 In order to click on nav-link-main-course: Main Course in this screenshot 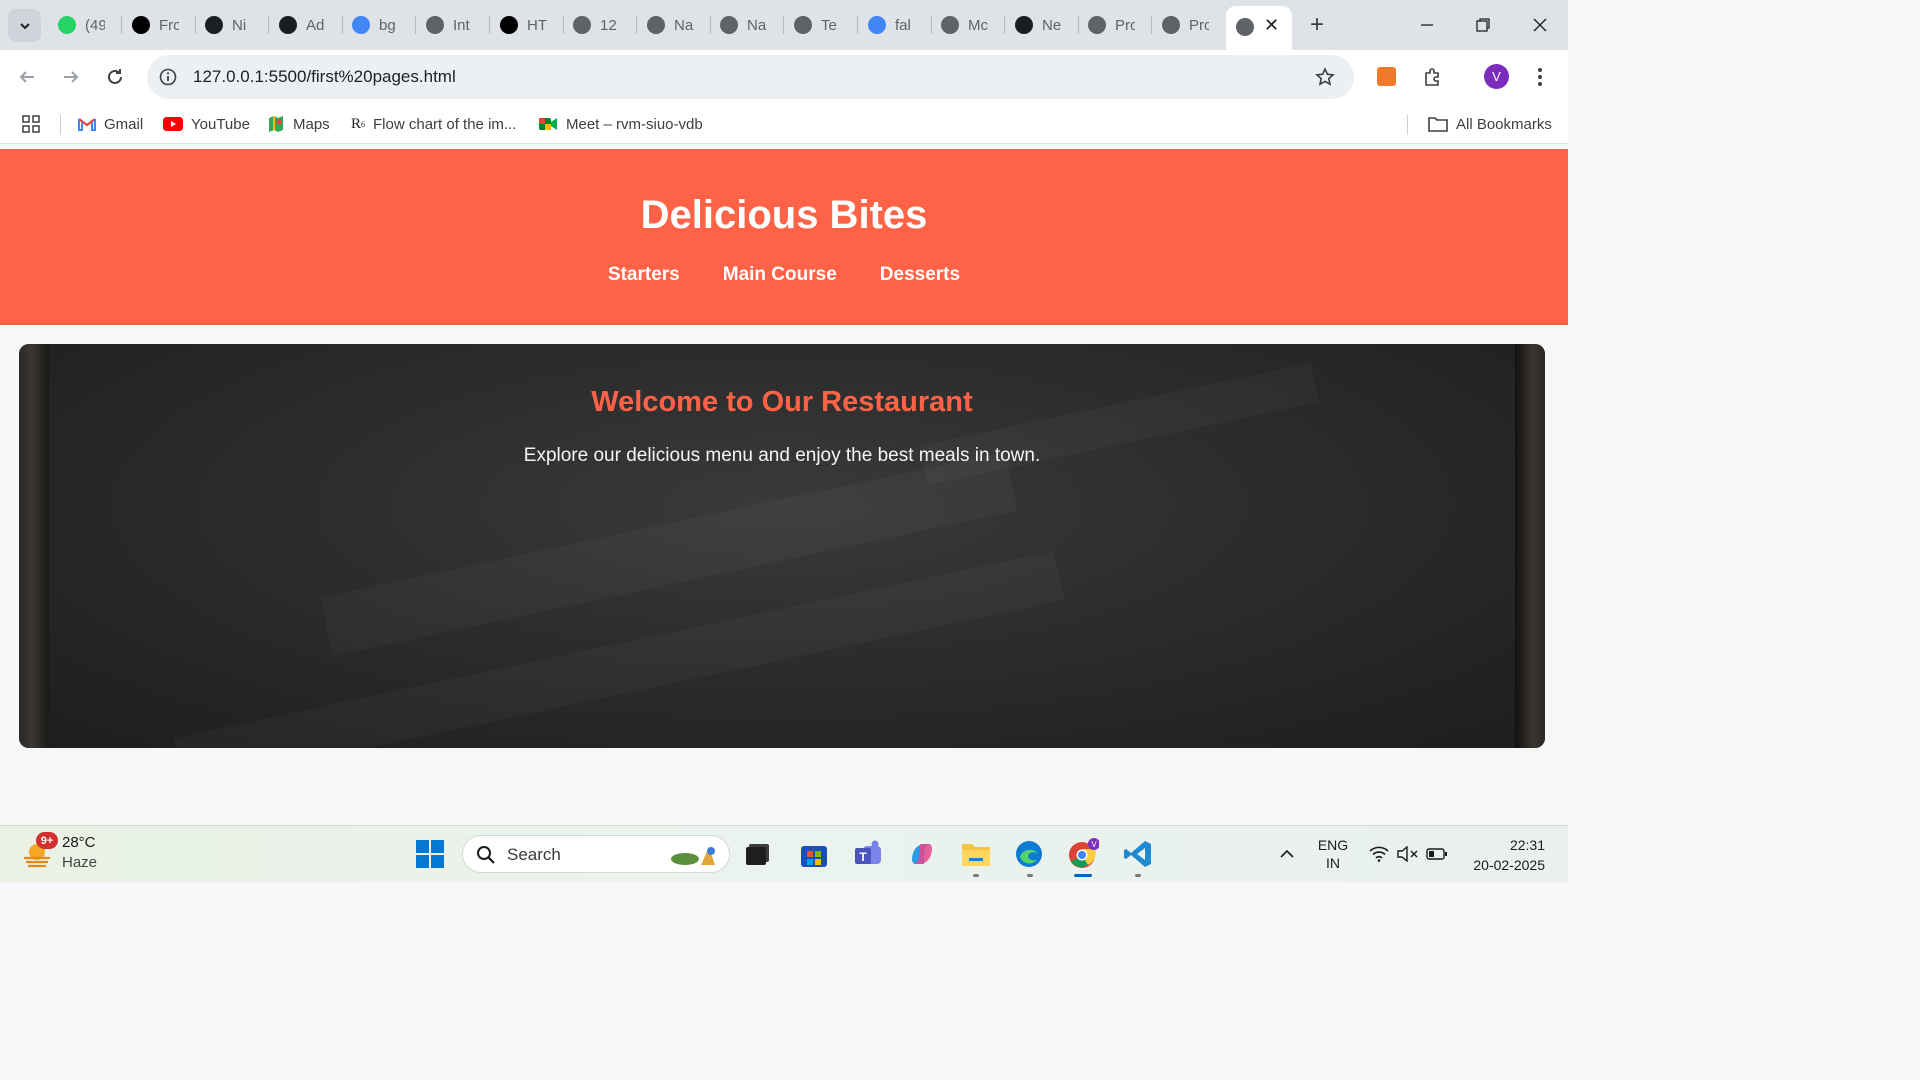, I will do `click(780, 275)`.